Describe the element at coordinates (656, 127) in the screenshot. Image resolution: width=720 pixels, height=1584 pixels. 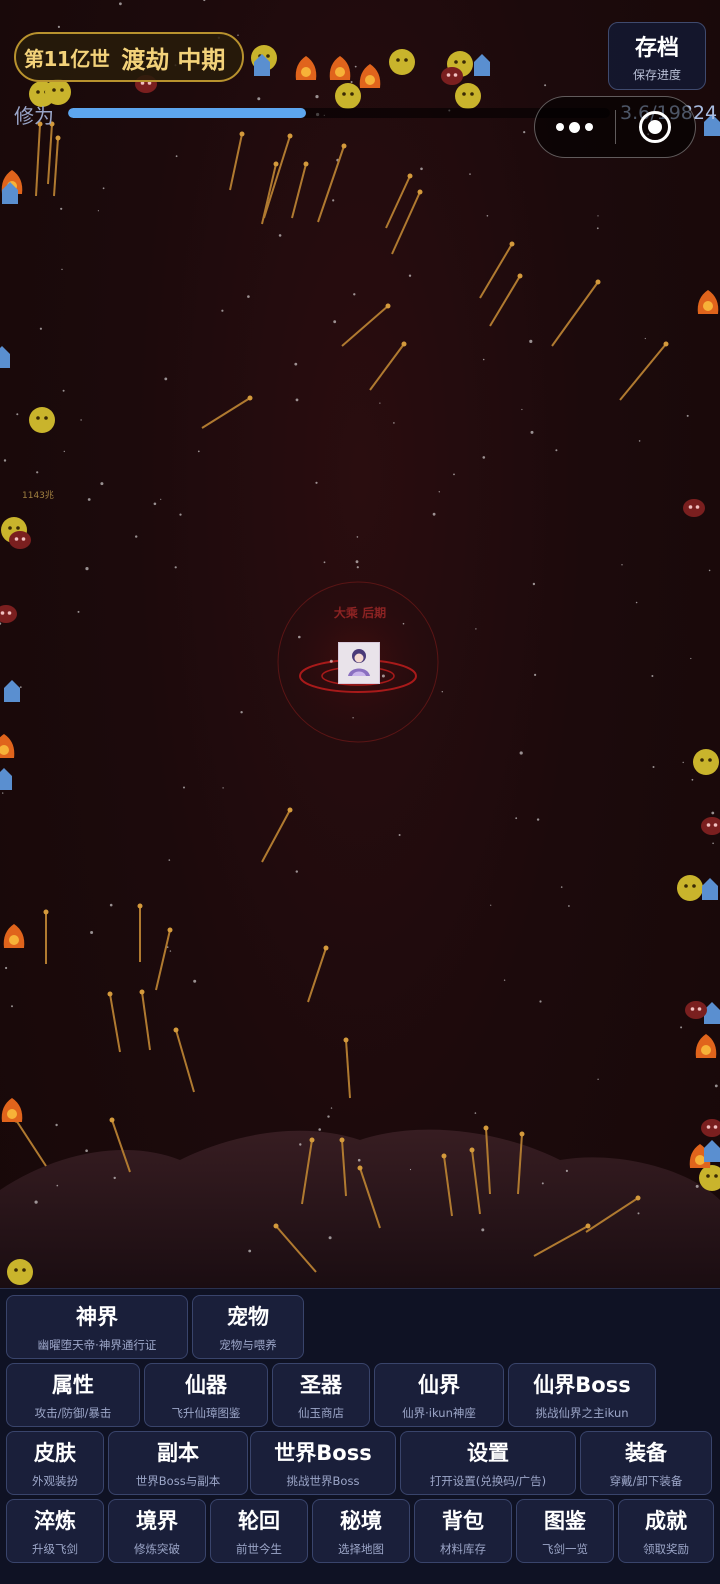
I see `target-ring-icon` at that location.